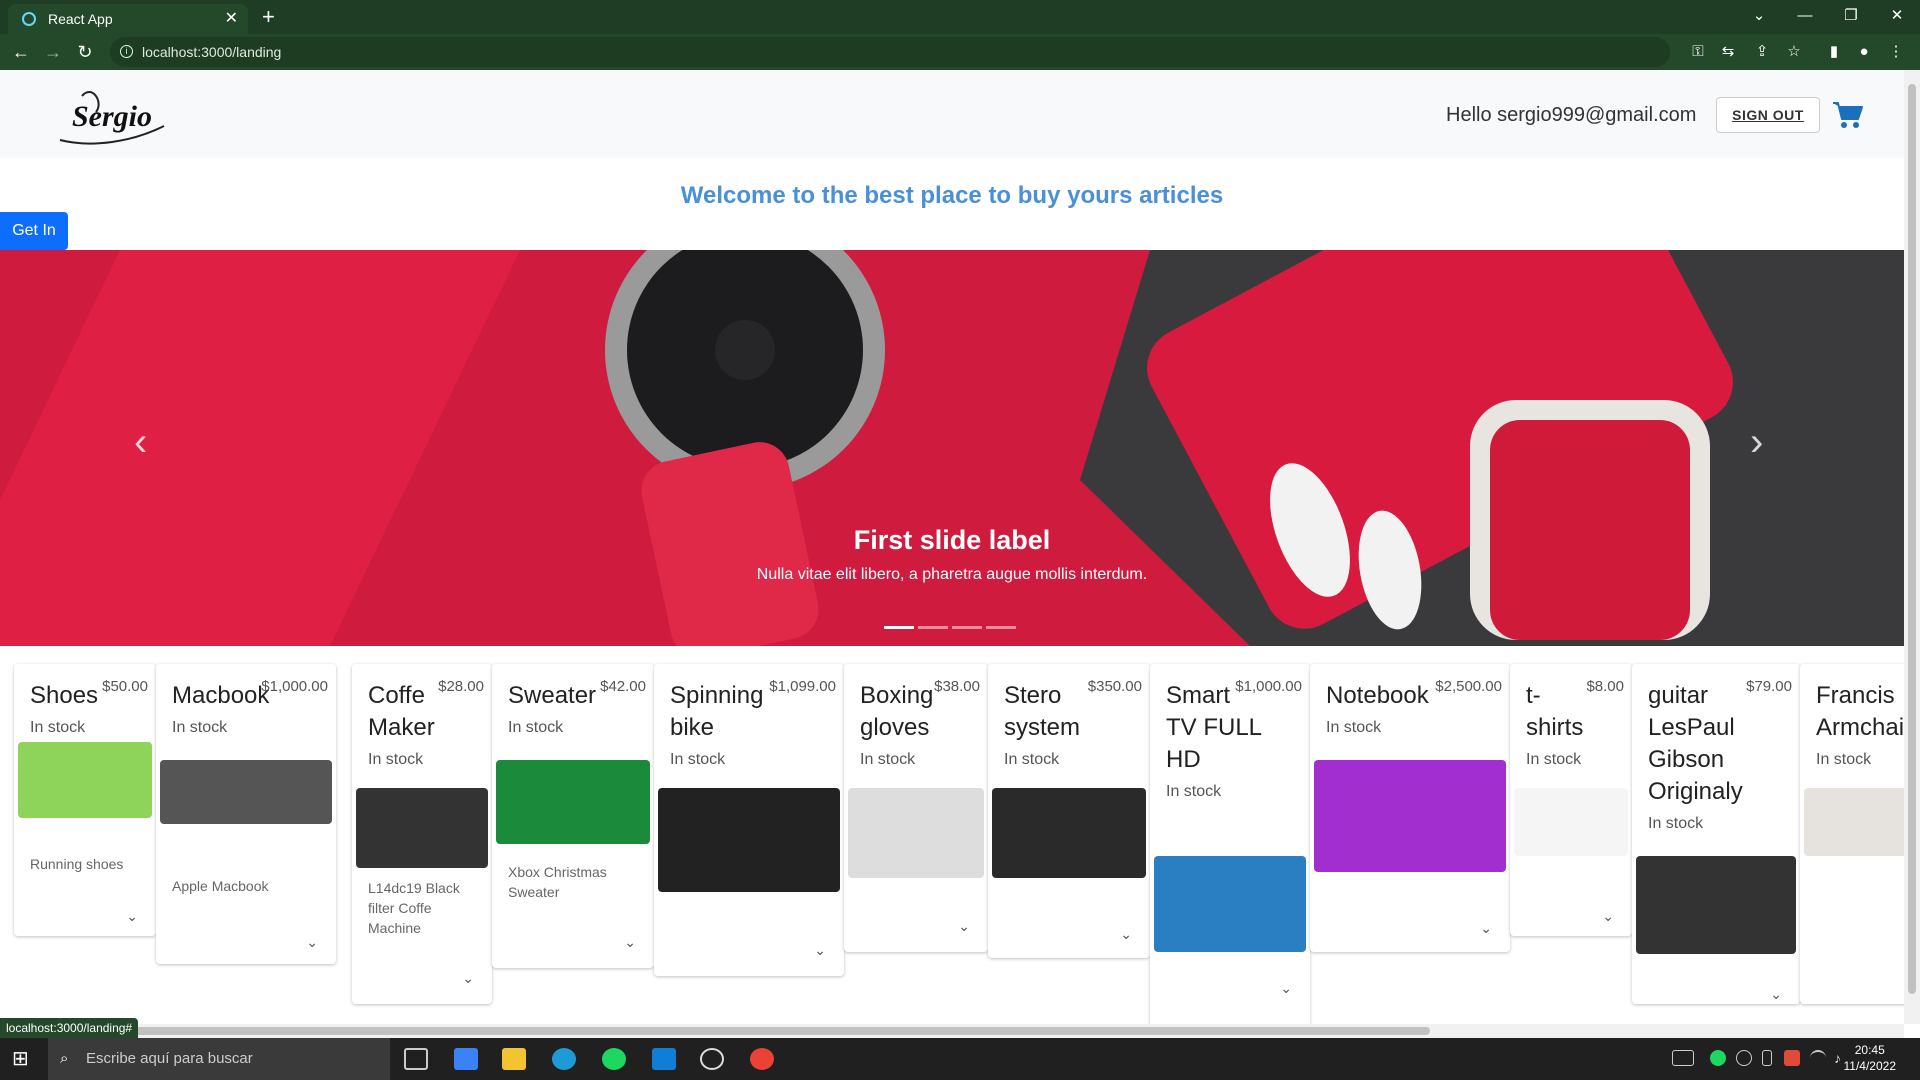 This screenshot has width=1920, height=1080. I want to click on product-name-text: Sweater, so click(552, 695).